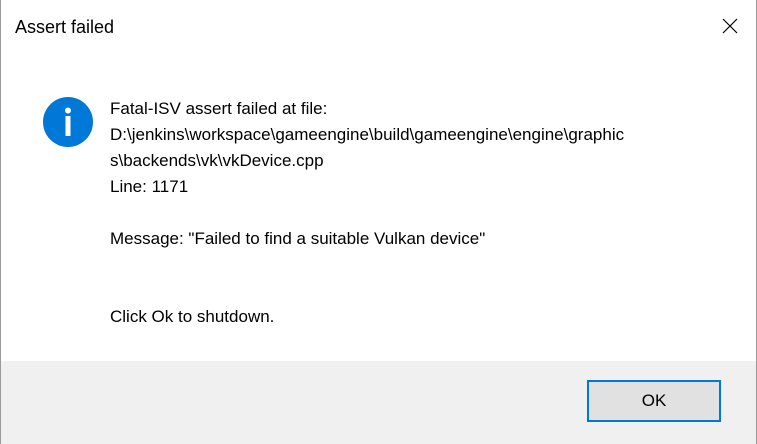 The width and height of the screenshot is (757, 444). What do you see at coordinates (68, 122) in the screenshot?
I see `info-icon` at bounding box center [68, 122].